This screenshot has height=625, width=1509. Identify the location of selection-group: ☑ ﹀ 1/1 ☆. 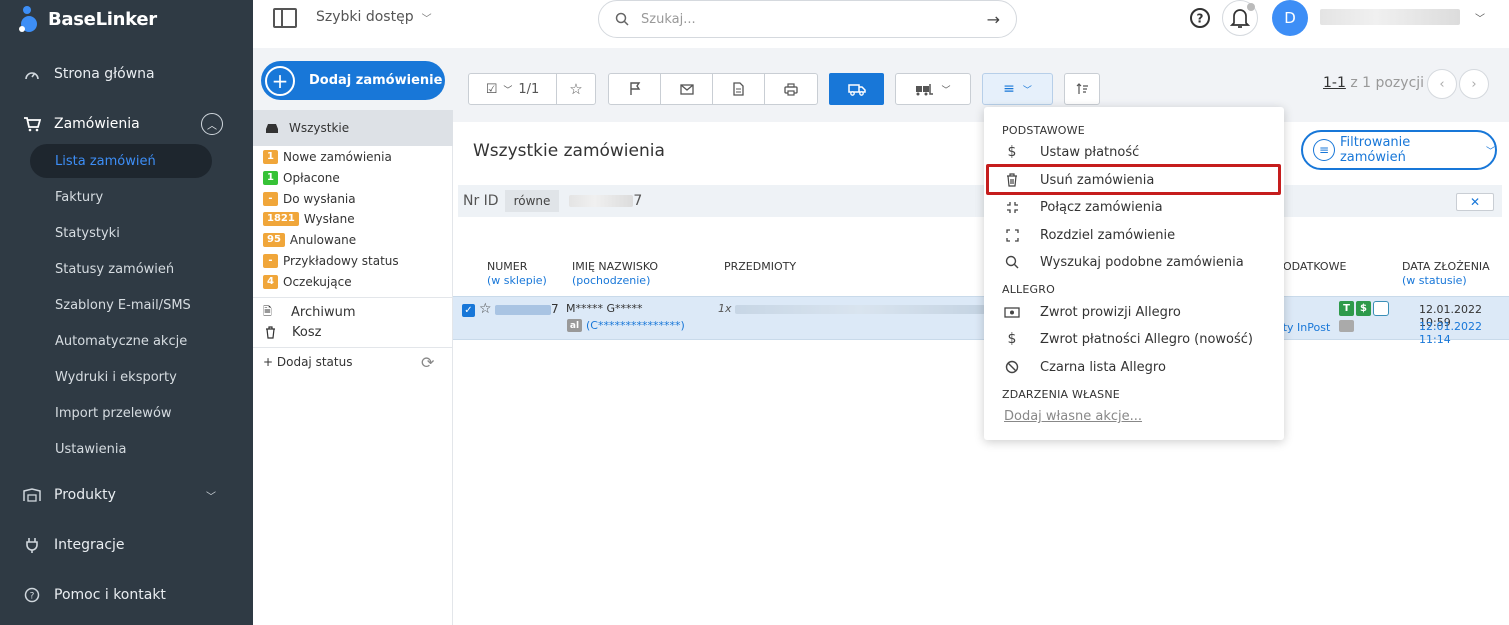
(532, 89).